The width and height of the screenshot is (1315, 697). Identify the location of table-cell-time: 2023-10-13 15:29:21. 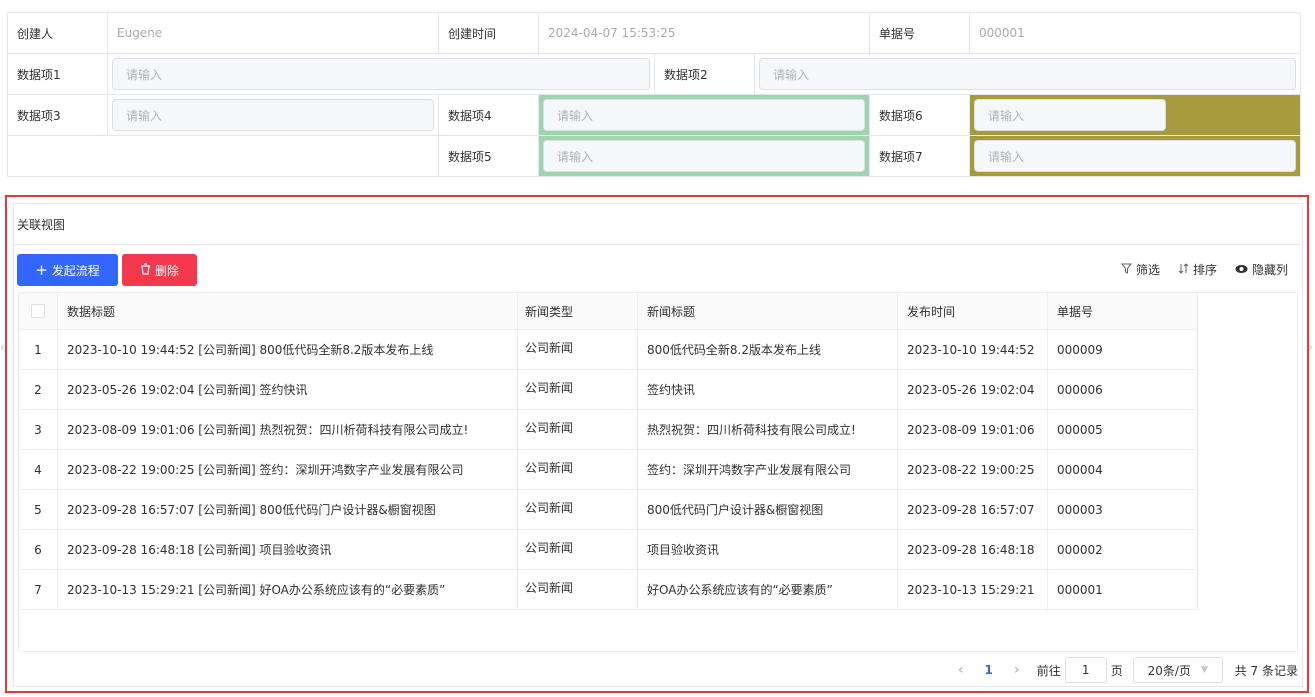
(973, 590).